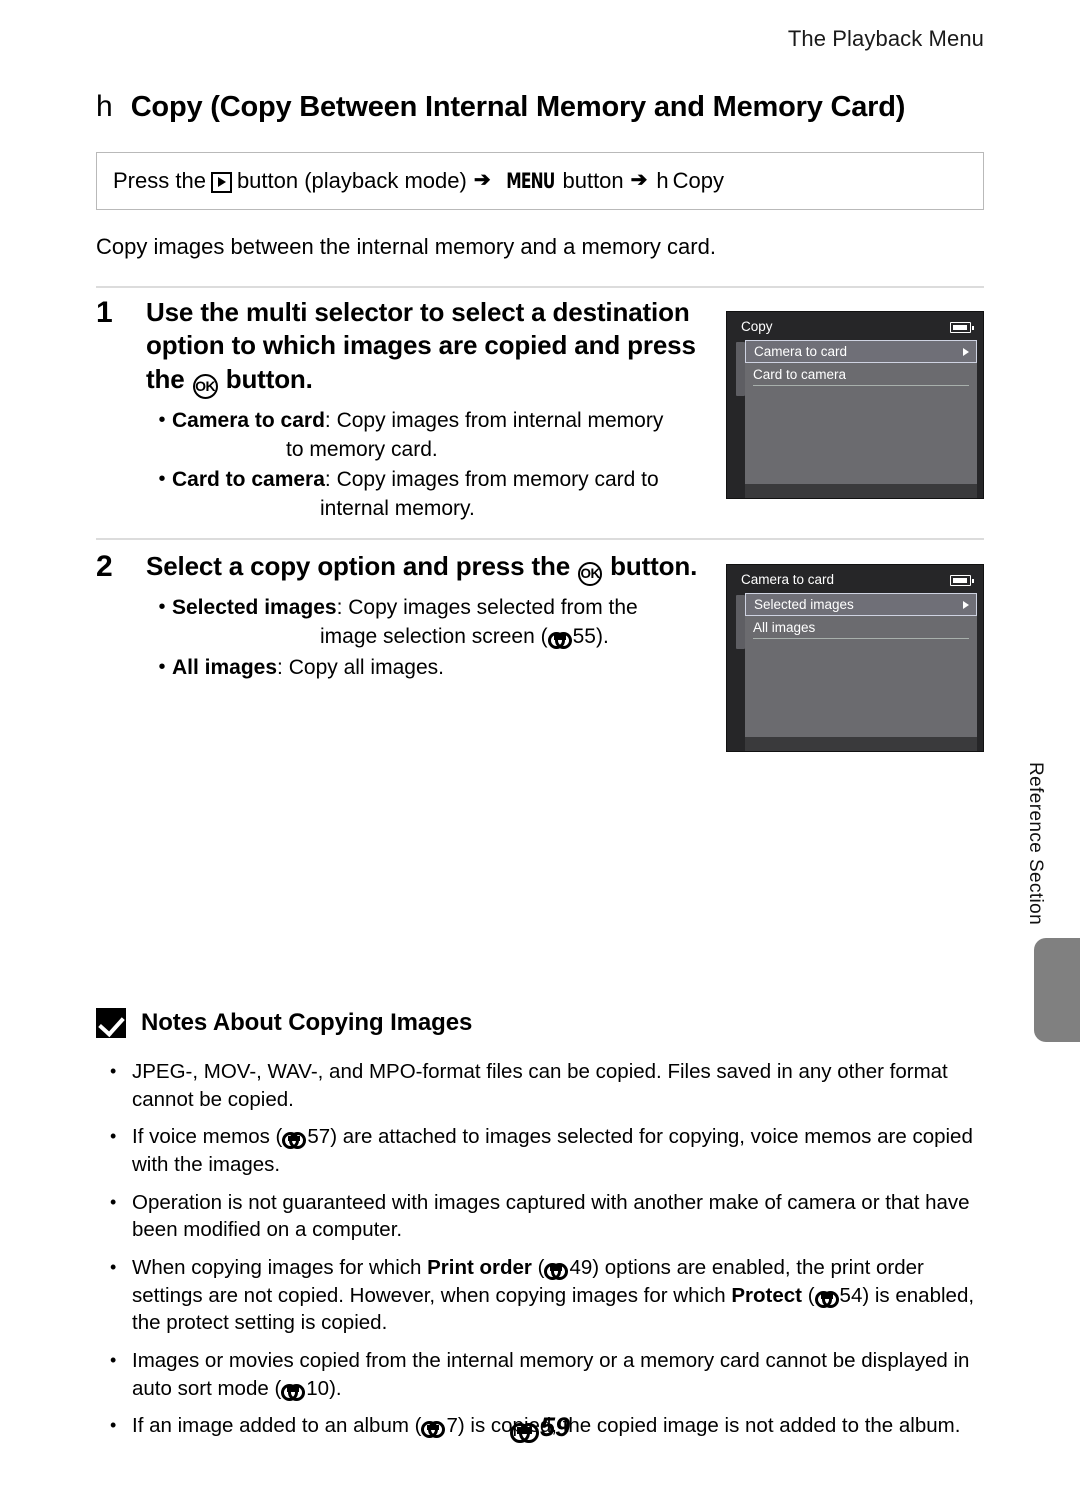  I want to click on screen-title: Camera to card, so click(788, 579).